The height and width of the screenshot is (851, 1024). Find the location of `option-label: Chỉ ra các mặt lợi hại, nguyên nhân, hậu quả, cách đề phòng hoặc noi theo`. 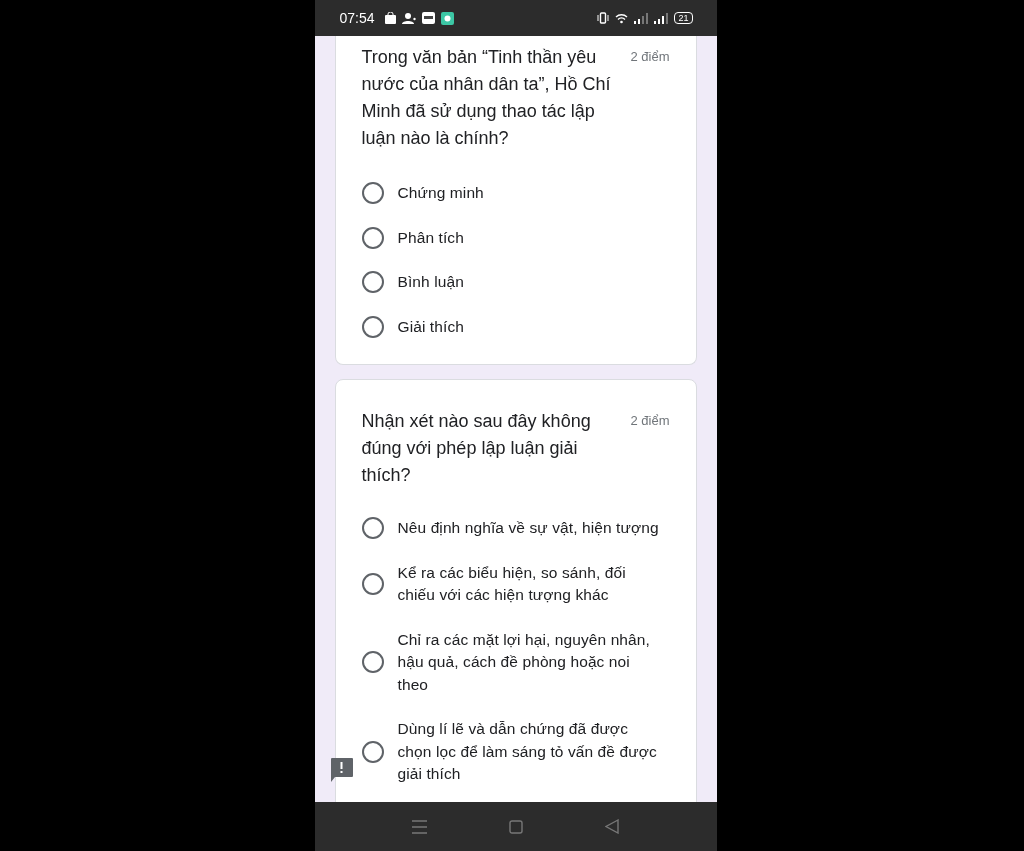

option-label: Chỉ ra các mặt lợi hại, nguyên nhân, hậu quả, cách đề phòng hoặc noi theo is located at coordinates (530, 662).